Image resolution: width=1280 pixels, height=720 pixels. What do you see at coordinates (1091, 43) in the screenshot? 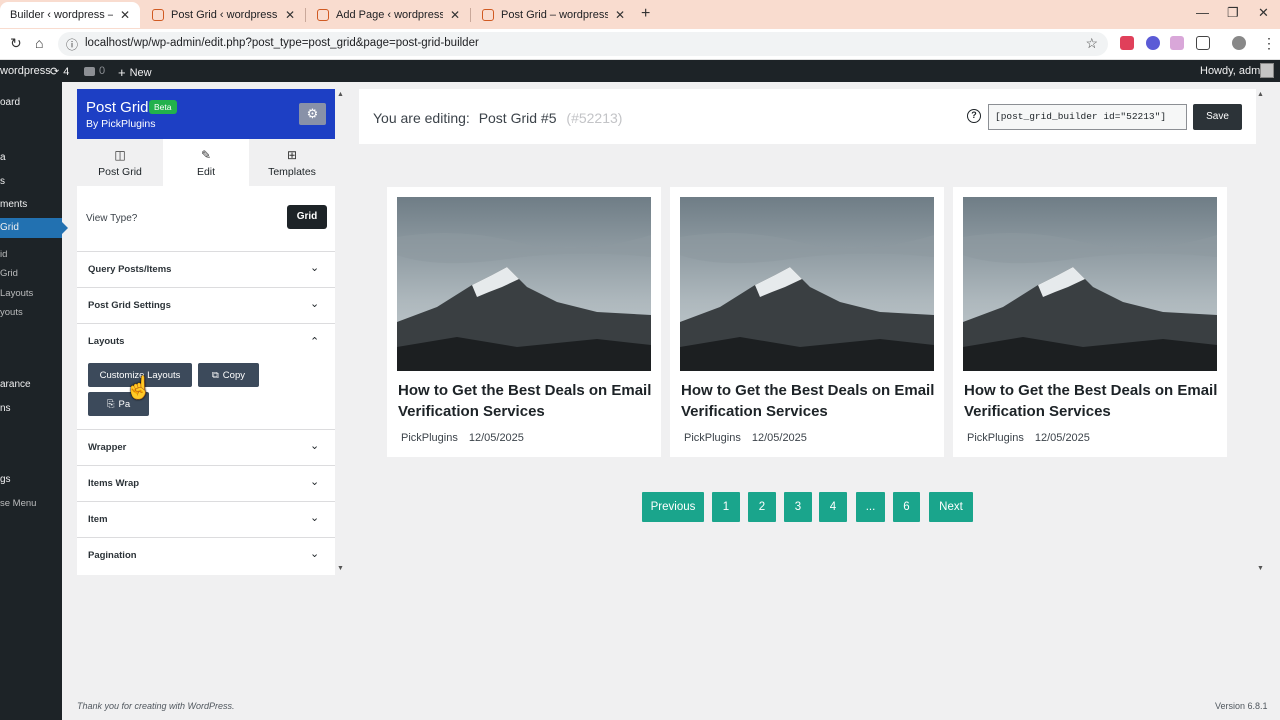
I see `bookmark-star-icon: ☆` at bounding box center [1091, 43].